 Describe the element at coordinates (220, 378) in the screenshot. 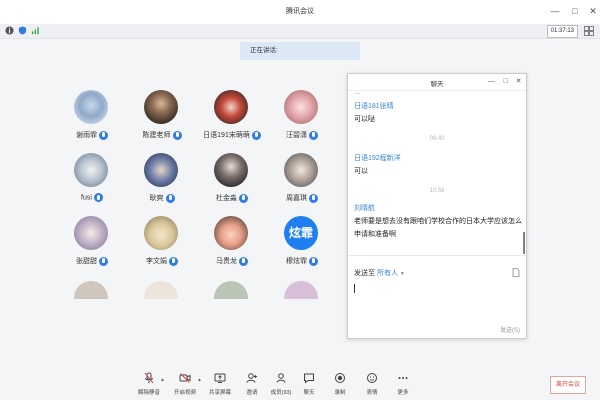

I see `share-screen-icon` at that location.